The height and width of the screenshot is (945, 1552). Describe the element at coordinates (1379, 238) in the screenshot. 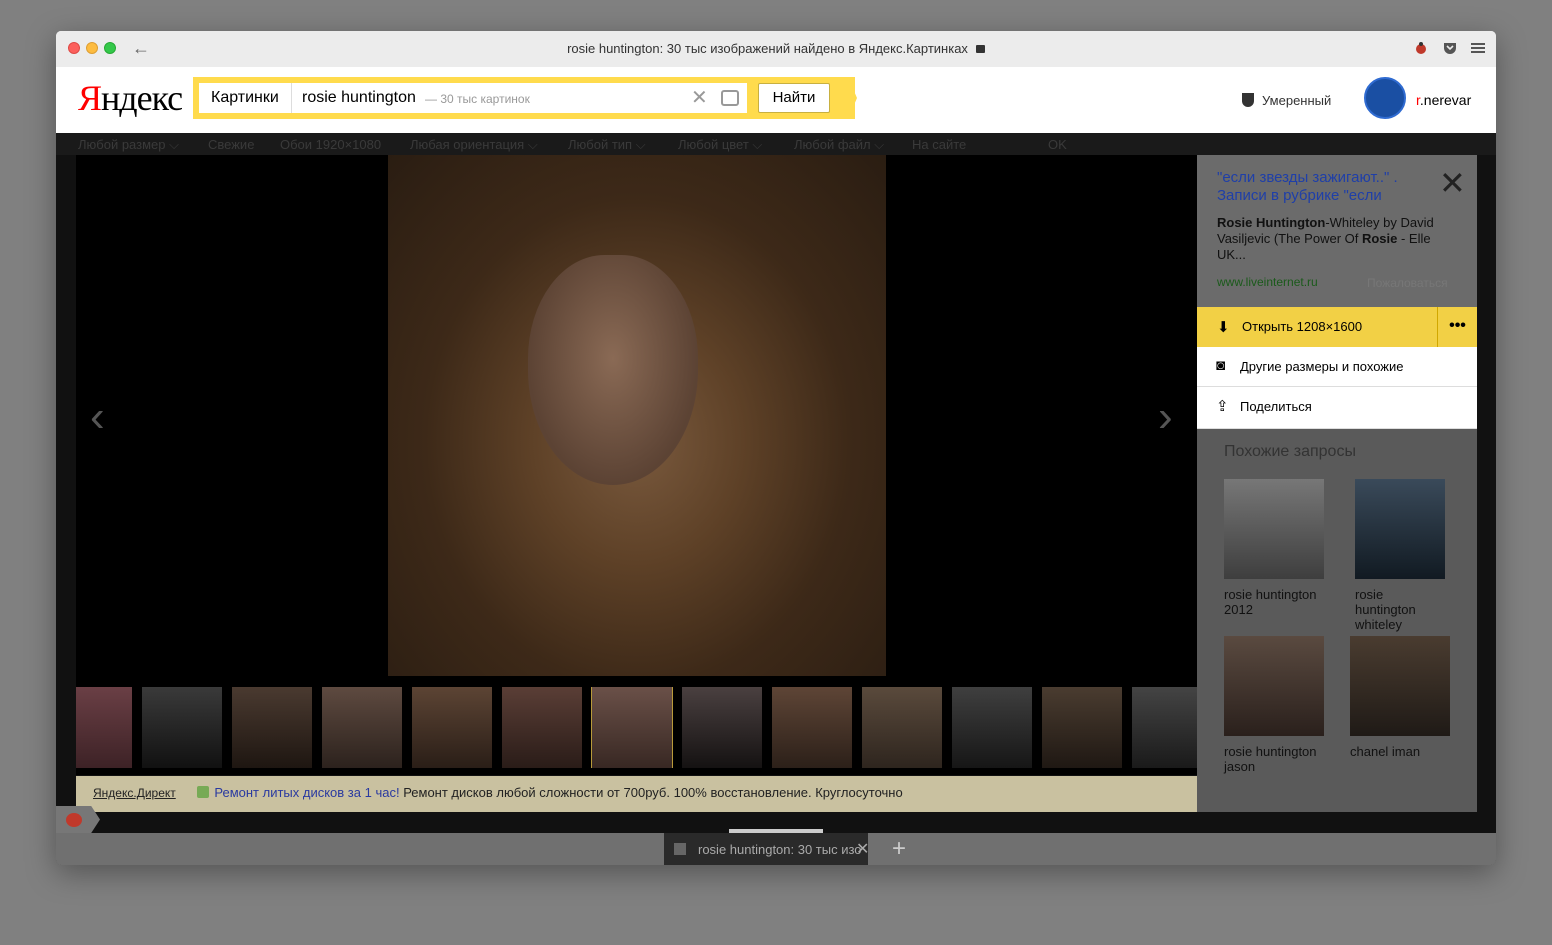

I see `desc-bold-2: Rosie` at that location.